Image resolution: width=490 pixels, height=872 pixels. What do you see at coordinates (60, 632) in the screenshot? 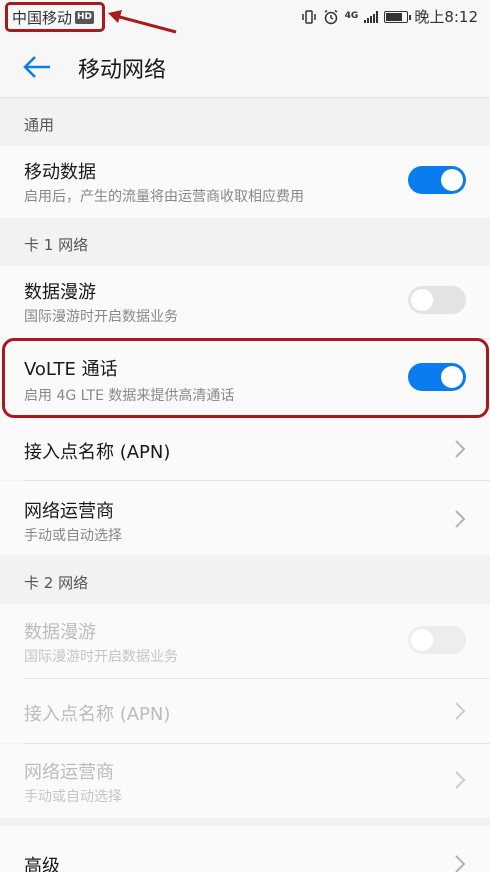
I see `sim2-roaming-title: 数据漫游` at bounding box center [60, 632].